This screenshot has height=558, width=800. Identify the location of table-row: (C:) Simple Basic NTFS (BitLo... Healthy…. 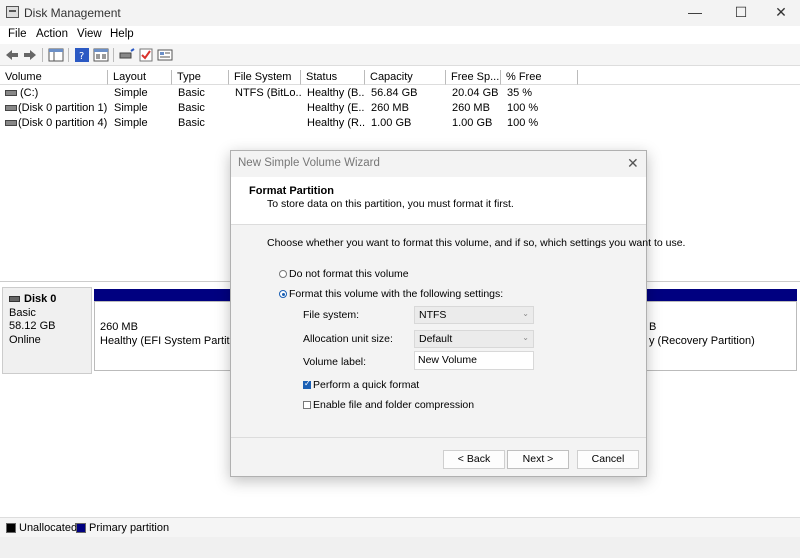
(400, 94).